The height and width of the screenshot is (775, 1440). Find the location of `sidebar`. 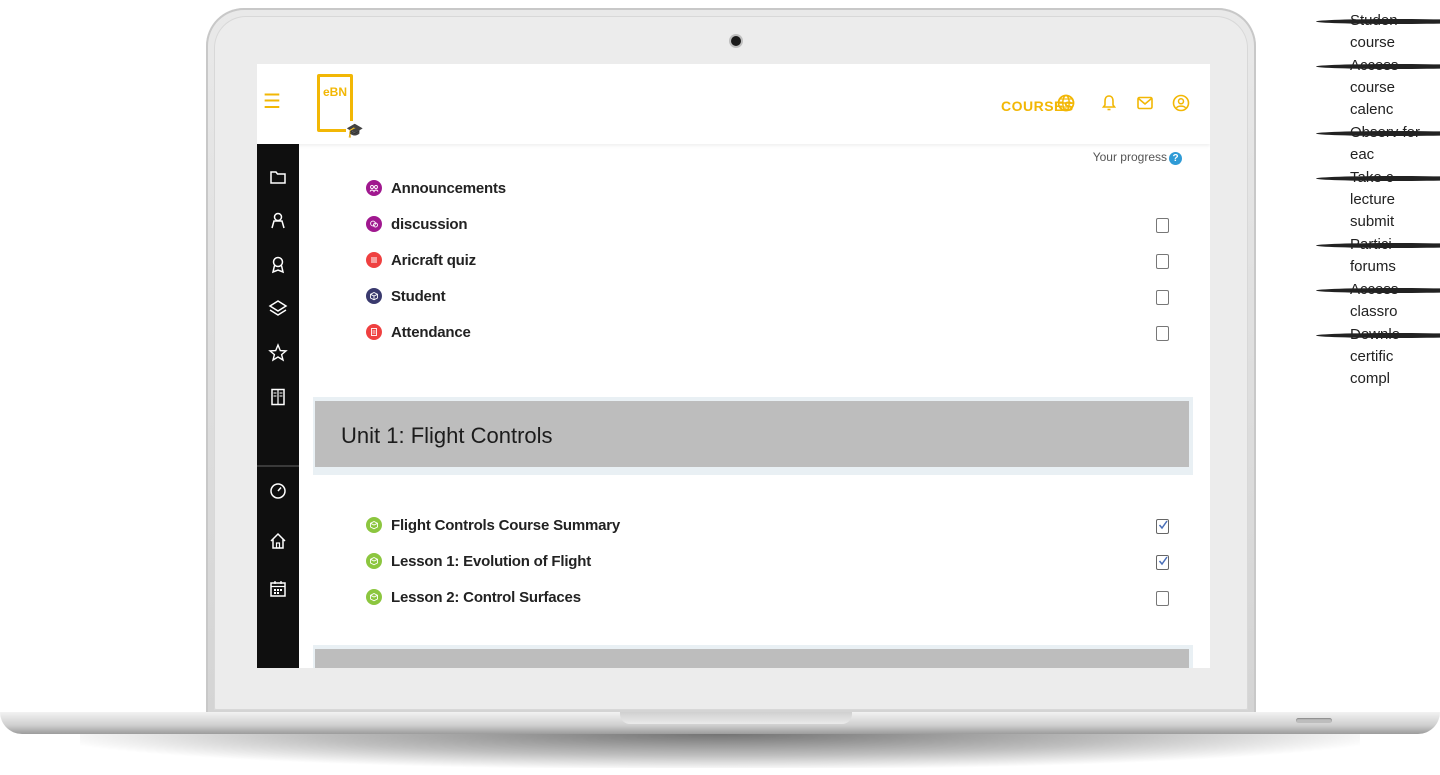

sidebar is located at coordinates (278, 406).